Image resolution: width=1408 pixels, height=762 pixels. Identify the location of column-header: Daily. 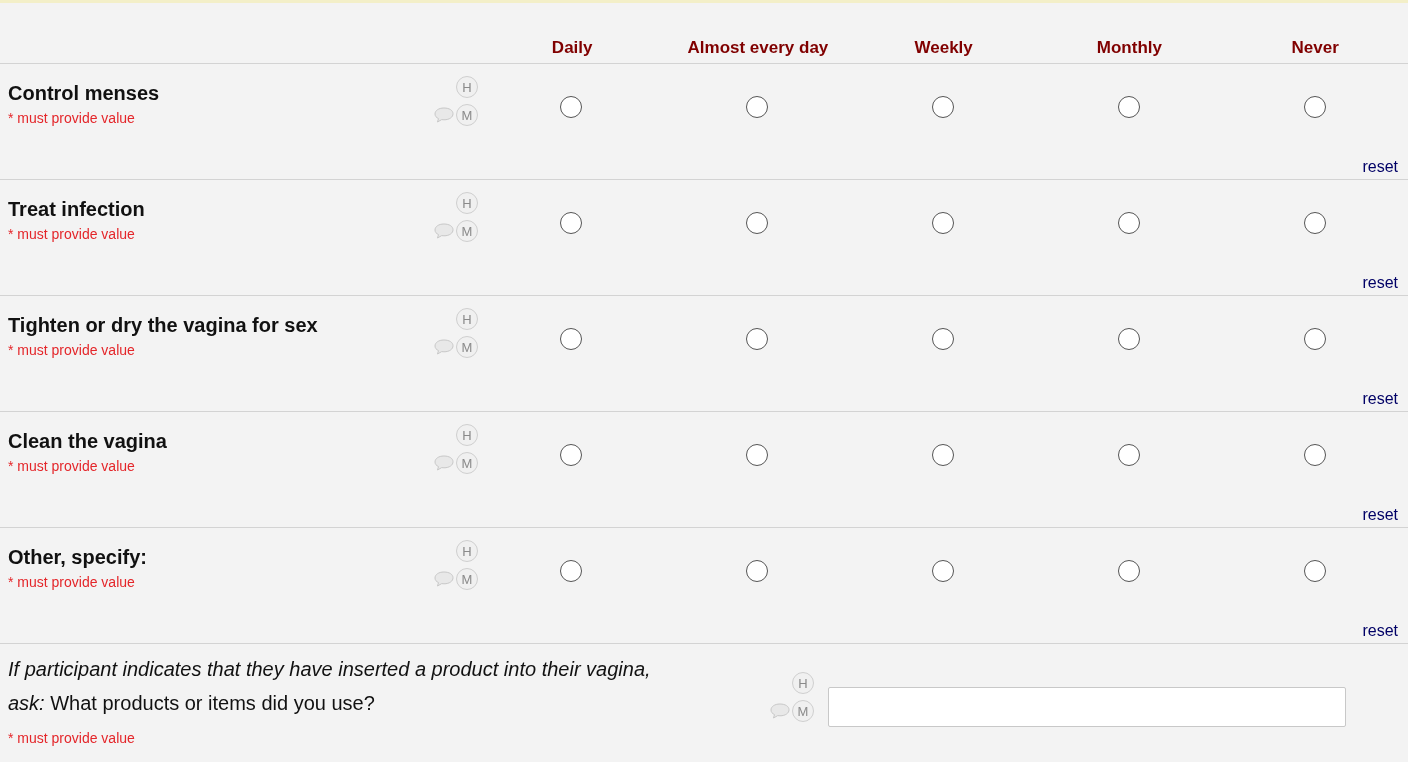
(572, 47).